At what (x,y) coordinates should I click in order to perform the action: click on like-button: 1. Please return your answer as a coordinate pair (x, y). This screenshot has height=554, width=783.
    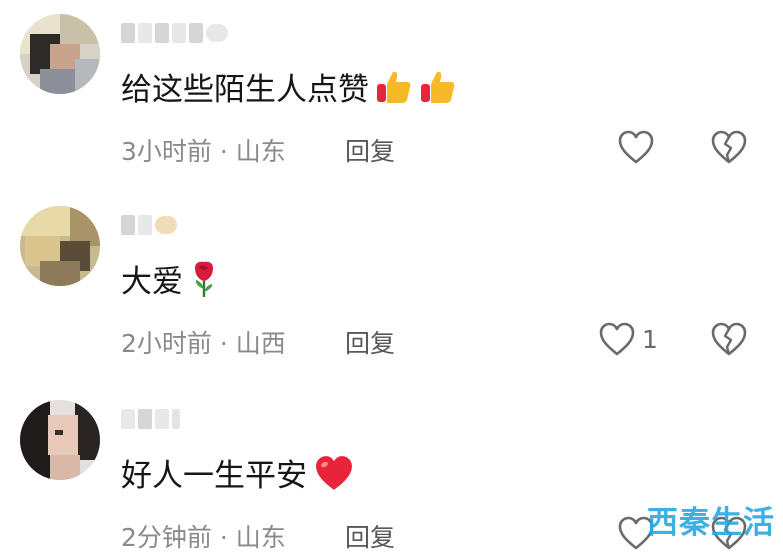
    Looking at the image, I should click on (628, 339).